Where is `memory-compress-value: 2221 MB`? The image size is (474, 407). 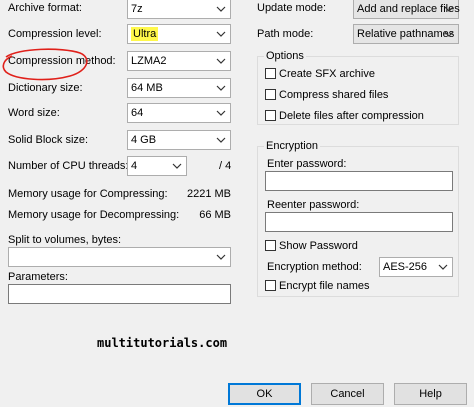 memory-compress-value: 2221 MB is located at coordinates (208, 194).